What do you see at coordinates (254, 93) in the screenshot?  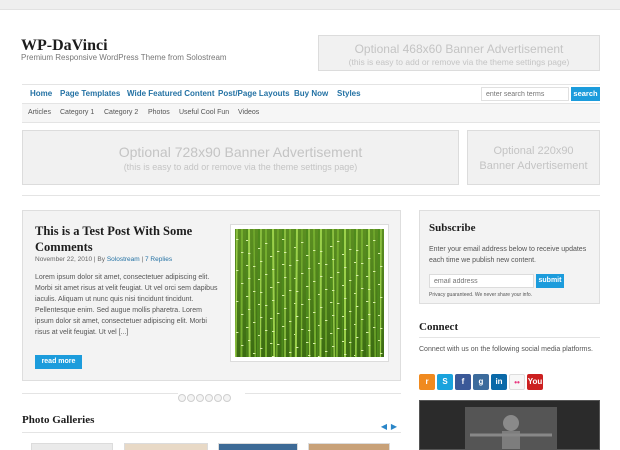 I see `nav-item-post-page-layouts: Post/Page Layouts` at bounding box center [254, 93].